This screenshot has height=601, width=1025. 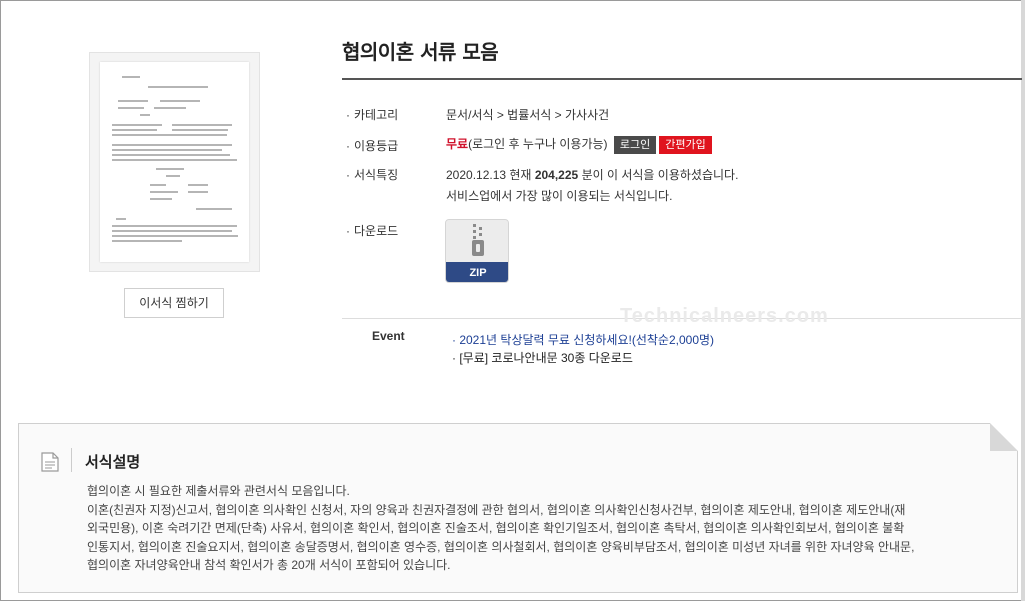 I want to click on feature-suffix: 분이 이 서식을 이용하셨습니다., so click(x=660, y=175).